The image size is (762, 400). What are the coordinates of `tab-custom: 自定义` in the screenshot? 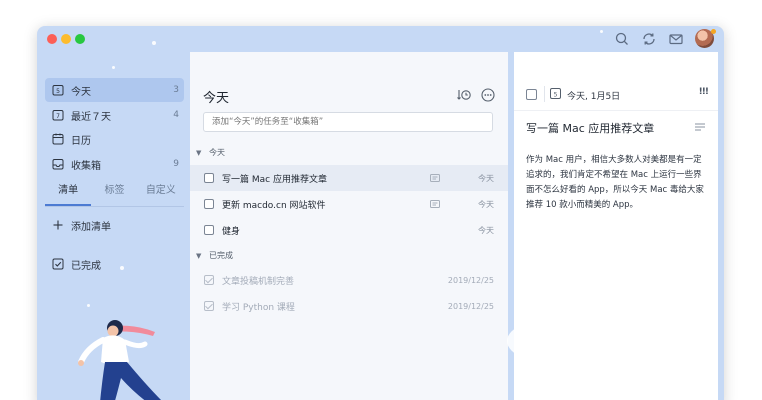 It's located at (161, 193).